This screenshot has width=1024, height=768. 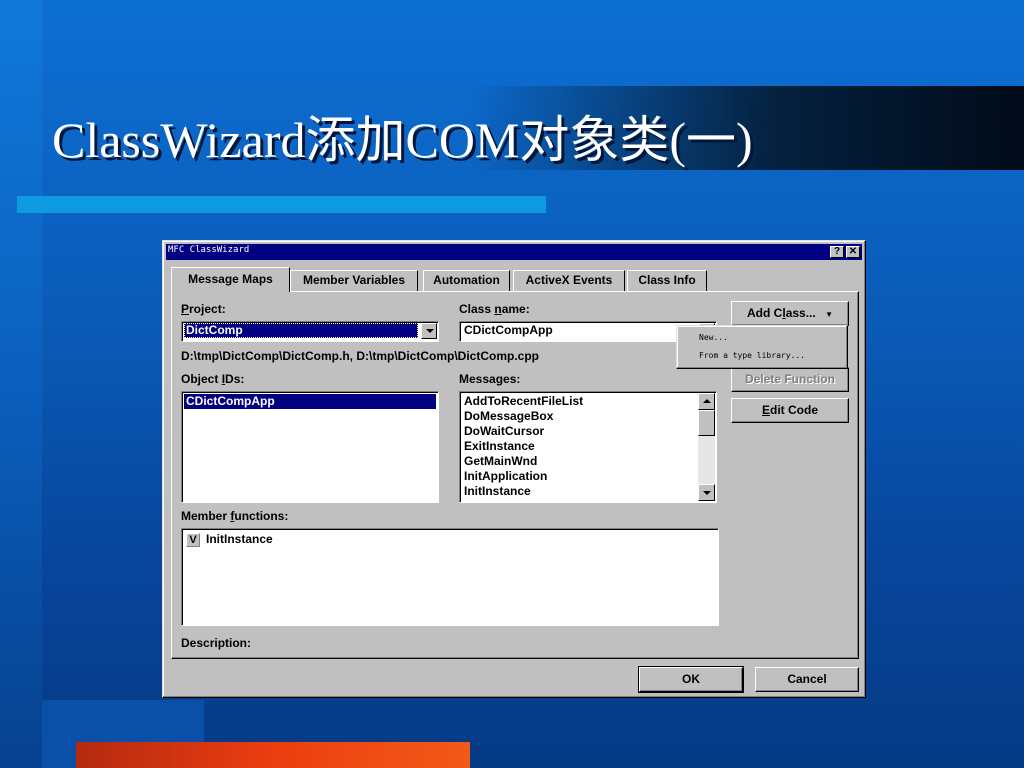 What do you see at coordinates (504, 431) in the screenshot?
I see `message-item: DoWaitCursor` at bounding box center [504, 431].